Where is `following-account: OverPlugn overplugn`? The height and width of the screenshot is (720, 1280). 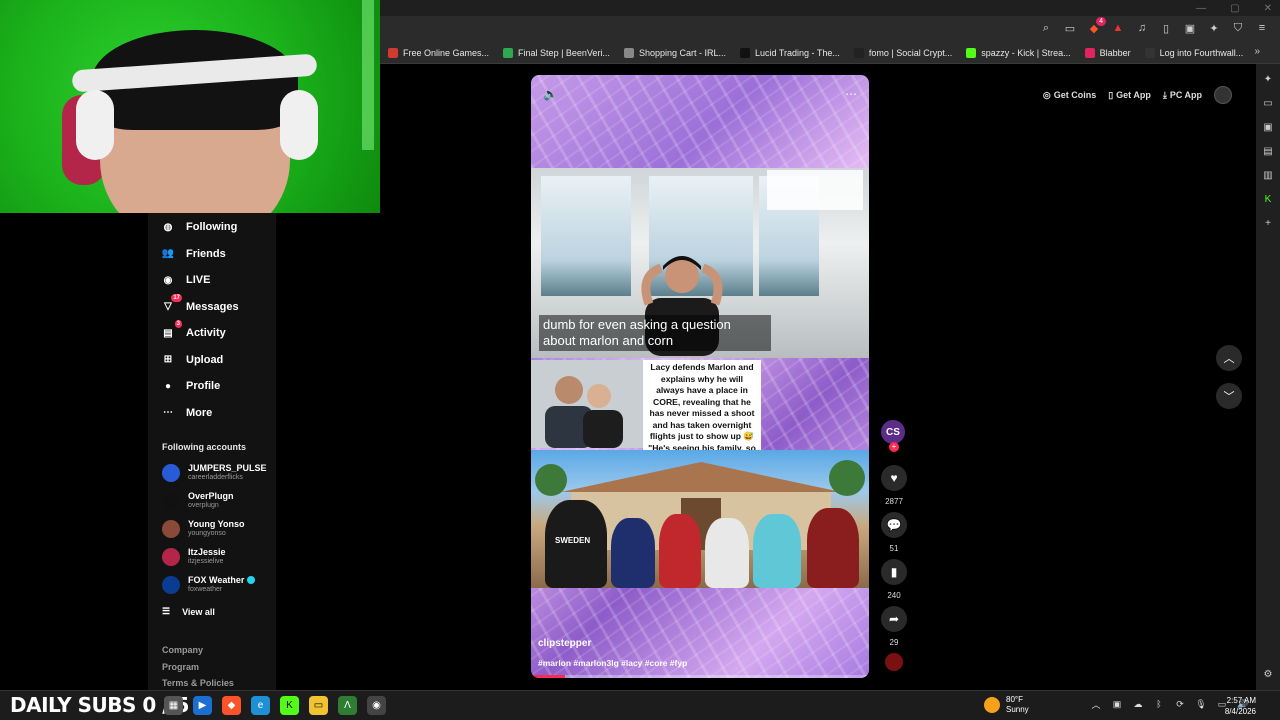 following-account: OverPlugn overplugn is located at coordinates (198, 501).